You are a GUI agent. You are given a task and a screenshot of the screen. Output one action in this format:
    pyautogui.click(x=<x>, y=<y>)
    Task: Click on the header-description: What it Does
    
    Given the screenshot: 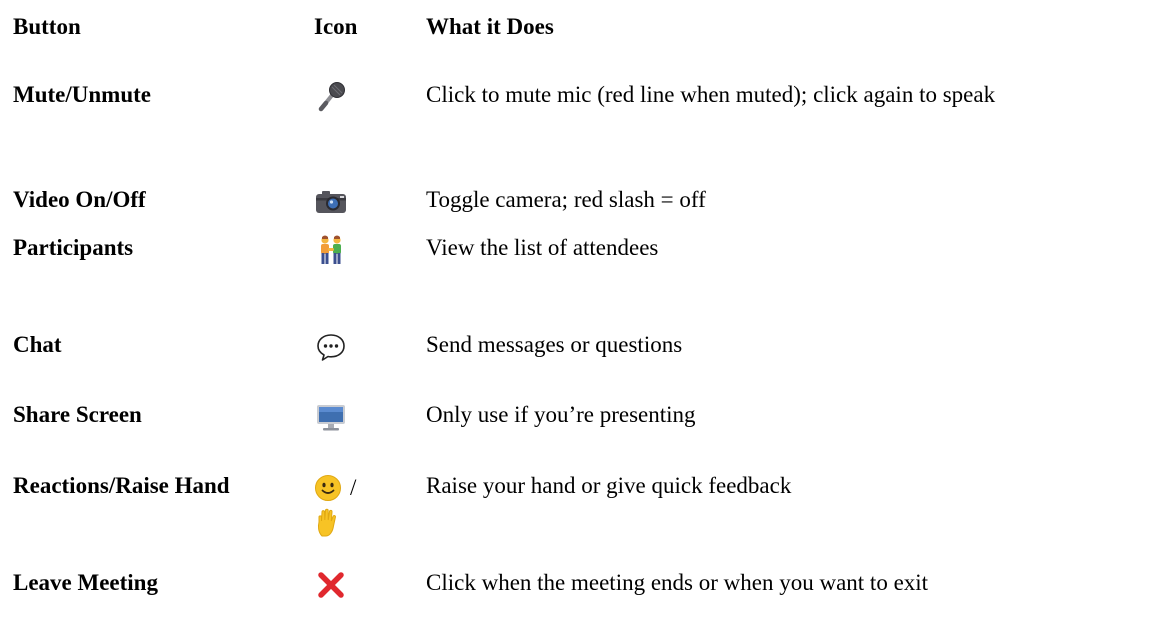 What is the action you would take?
    pyautogui.click(x=490, y=26)
    